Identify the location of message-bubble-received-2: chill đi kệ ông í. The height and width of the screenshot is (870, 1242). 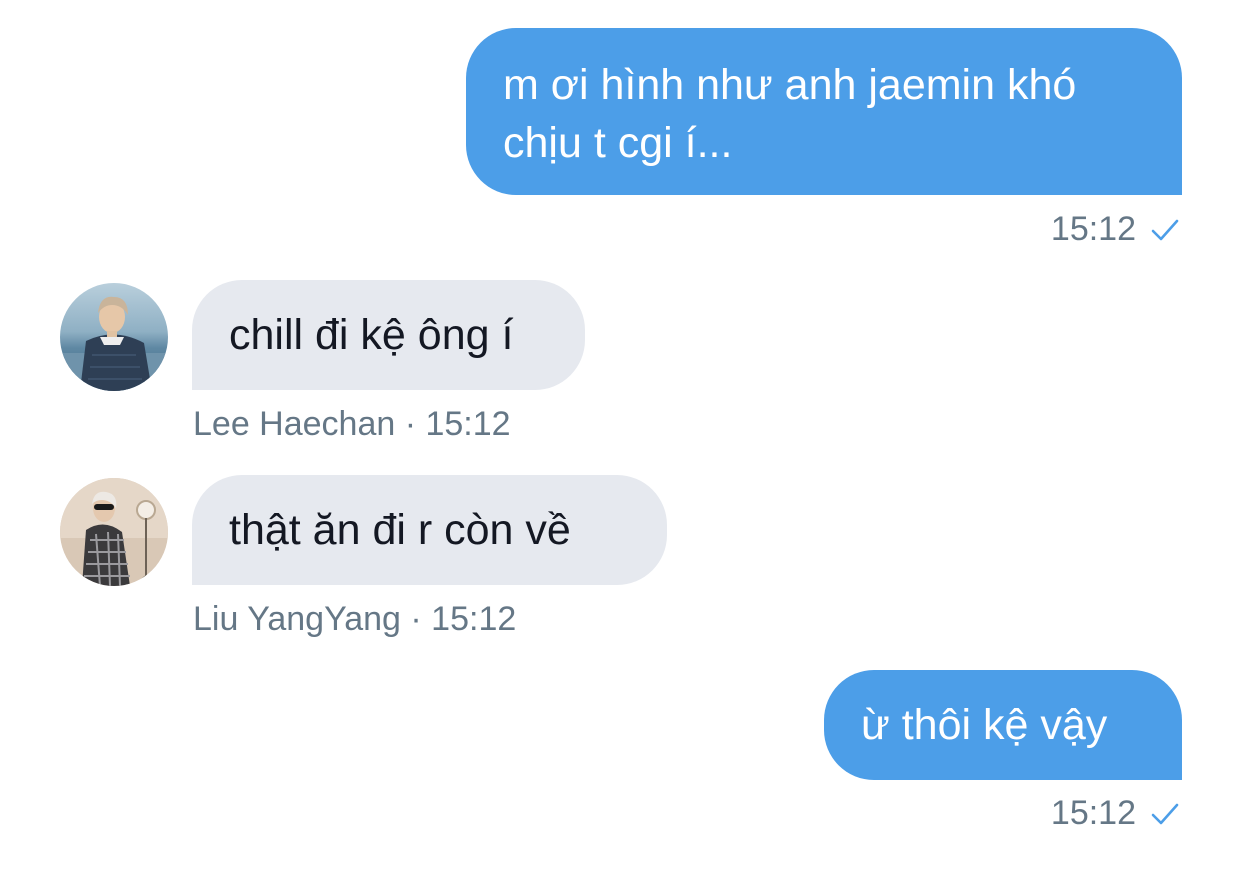
(388, 335).